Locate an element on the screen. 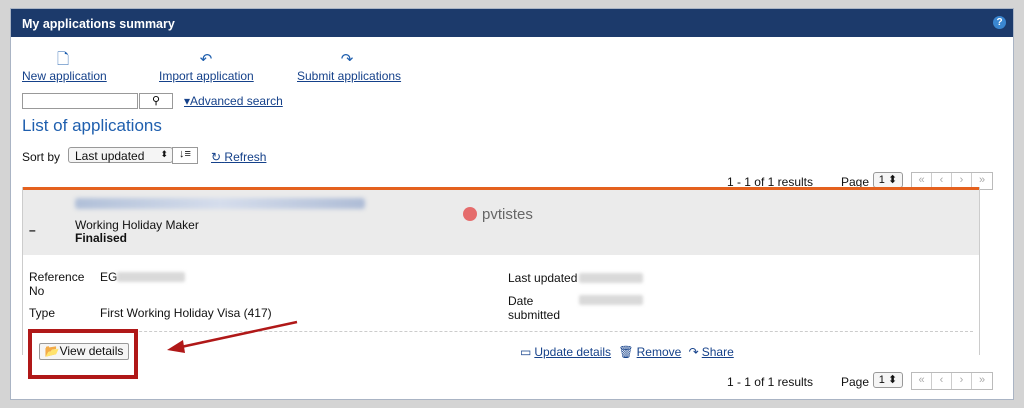 The width and height of the screenshot is (1024, 408). reference-value: EG is located at coordinates (143, 277).